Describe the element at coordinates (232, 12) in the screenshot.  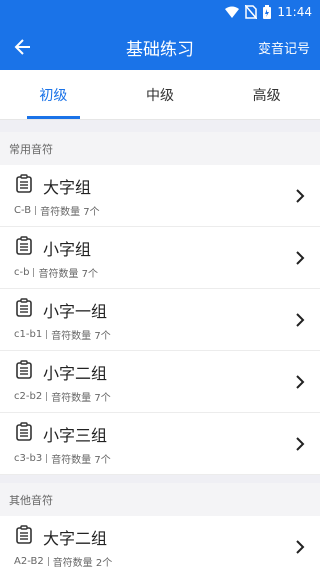
I see `wifi-icon` at that location.